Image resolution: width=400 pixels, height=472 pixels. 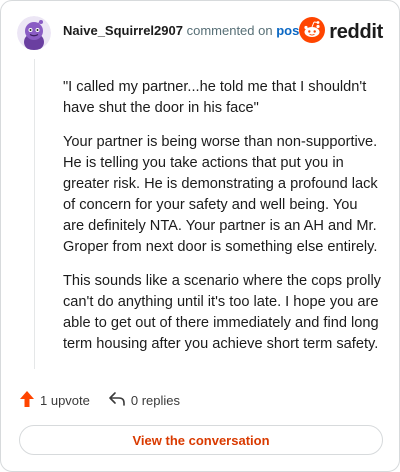 I want to click on replies-button: 0 replies, so click(x=144, y=400).